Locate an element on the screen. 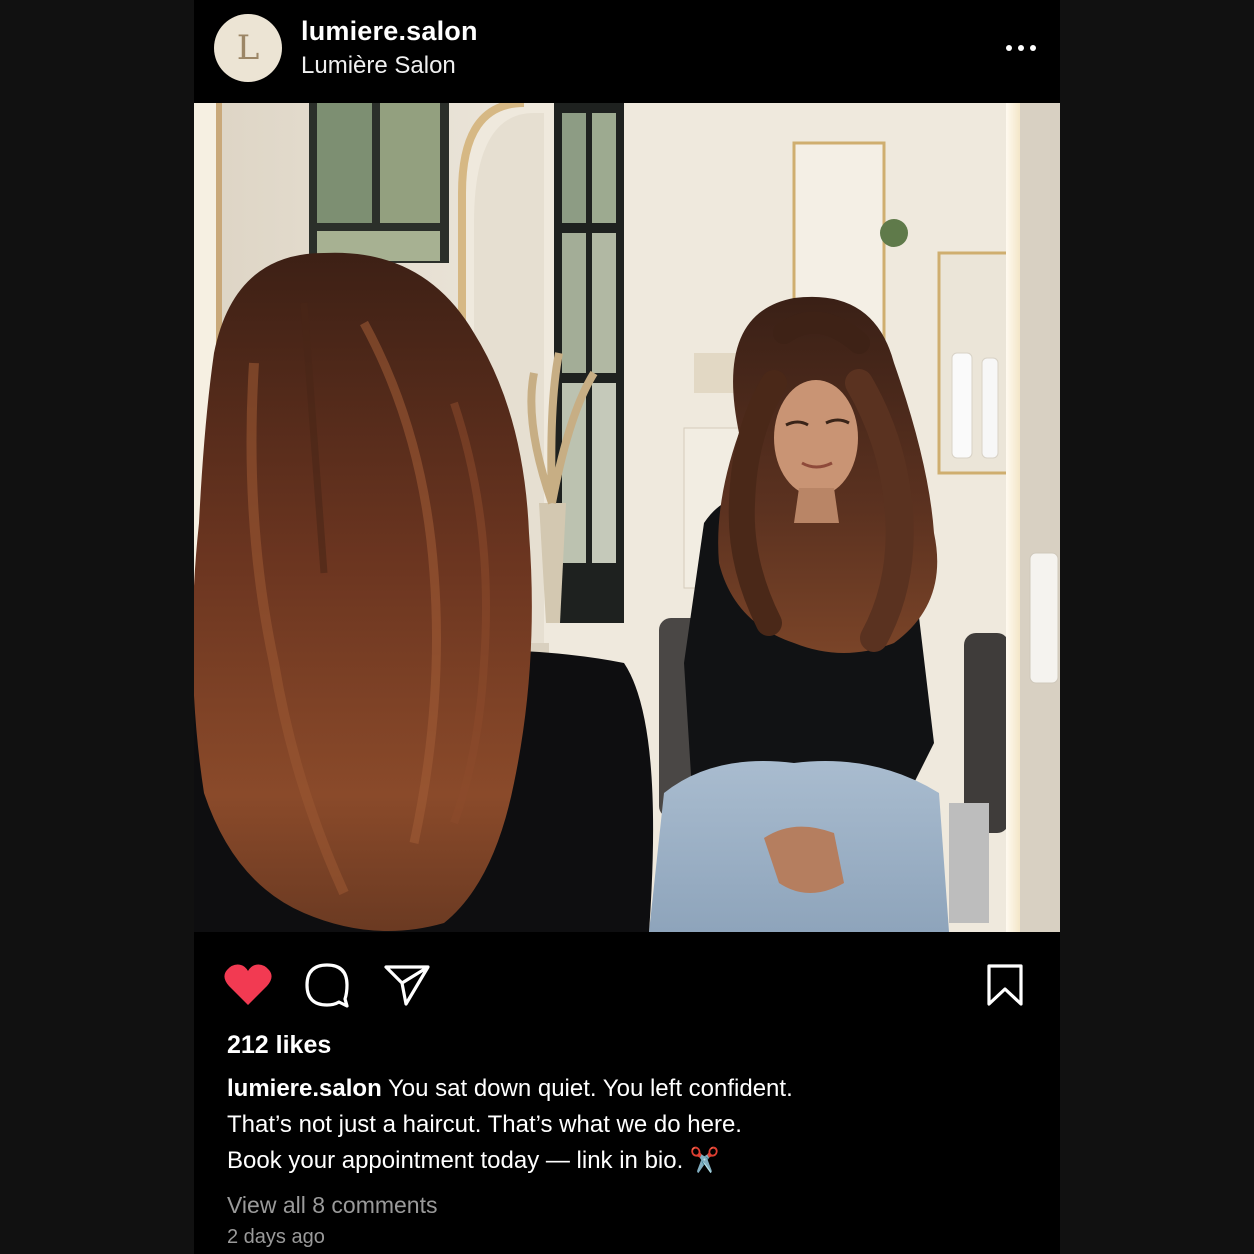 The width and height of the screenshot is (1254, 1254). caption-line-1: You sat down quiet. You left confident. is located at coordinates (590, 1088).